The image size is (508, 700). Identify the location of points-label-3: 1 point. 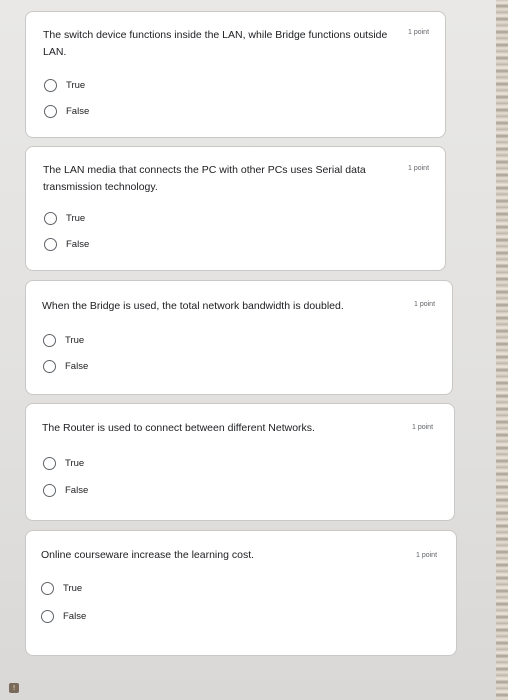
(425, 304).